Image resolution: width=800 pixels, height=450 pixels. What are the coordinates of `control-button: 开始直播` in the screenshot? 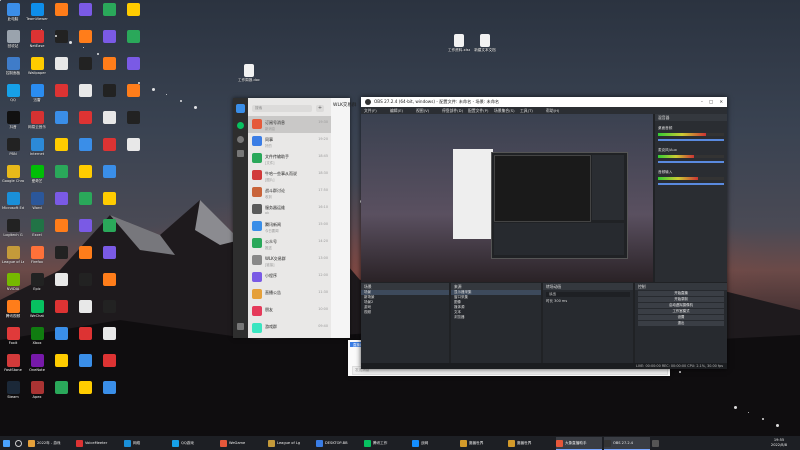 It's located at (681, 293).